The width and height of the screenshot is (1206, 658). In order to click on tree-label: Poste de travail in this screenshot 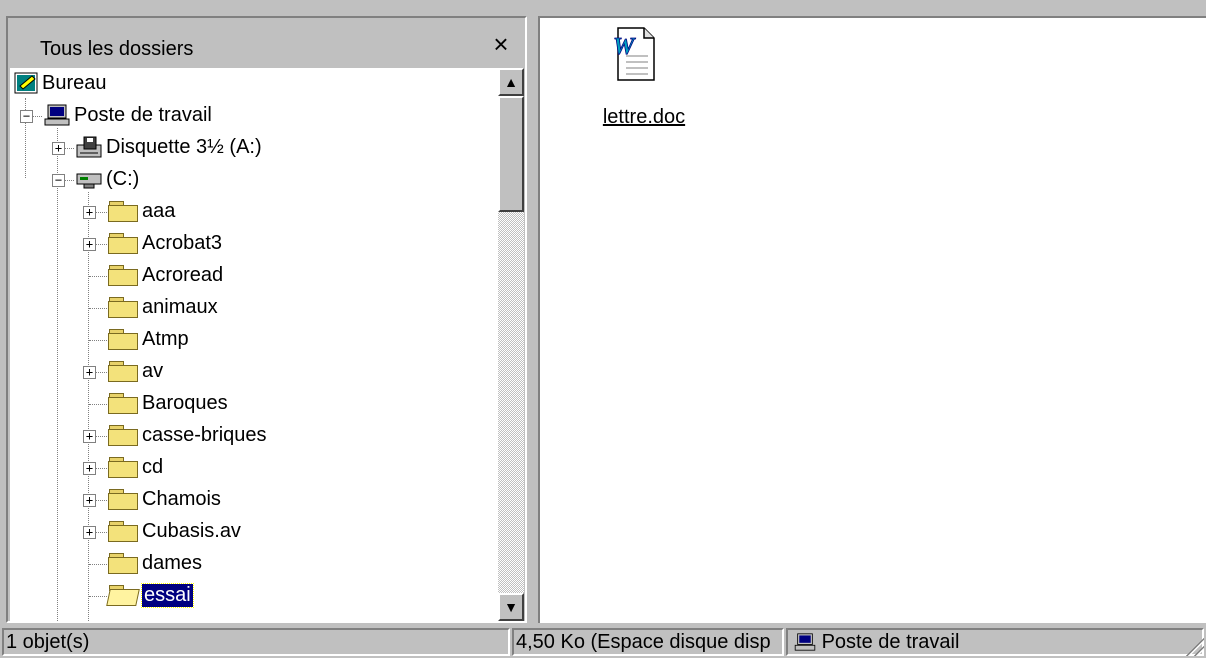, I will do `click(143, 115)`.